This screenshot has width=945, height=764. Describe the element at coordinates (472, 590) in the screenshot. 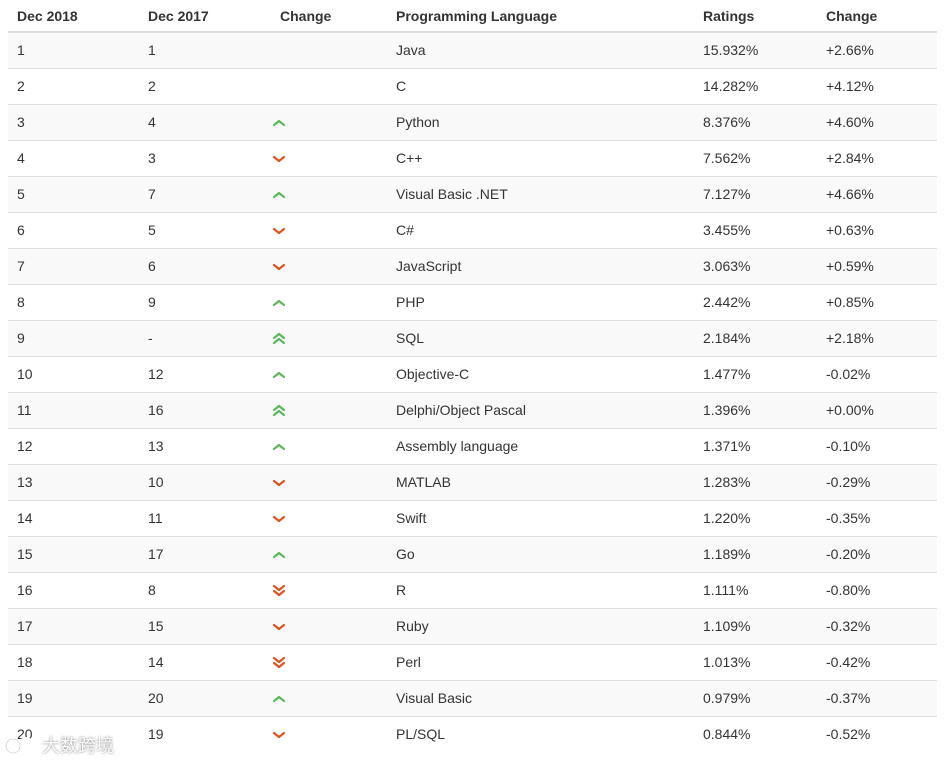

I see `table-row: 16 8 R 1.111% -0.80%` at that location.